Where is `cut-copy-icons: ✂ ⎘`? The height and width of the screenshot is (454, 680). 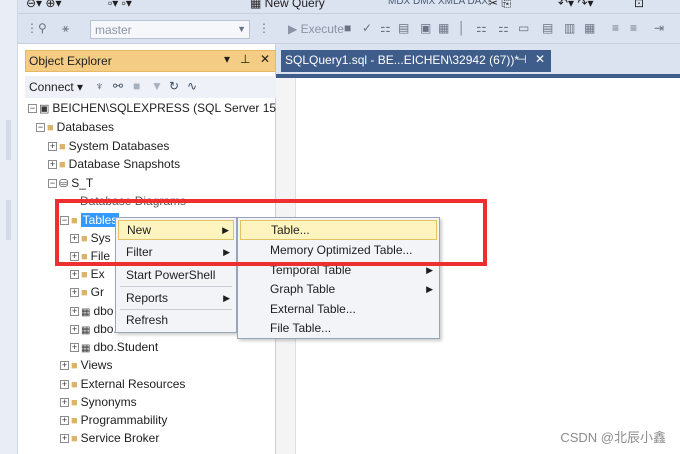
cut-copy-icons: ✂ ⎘ is located at coordinates (499, 5).